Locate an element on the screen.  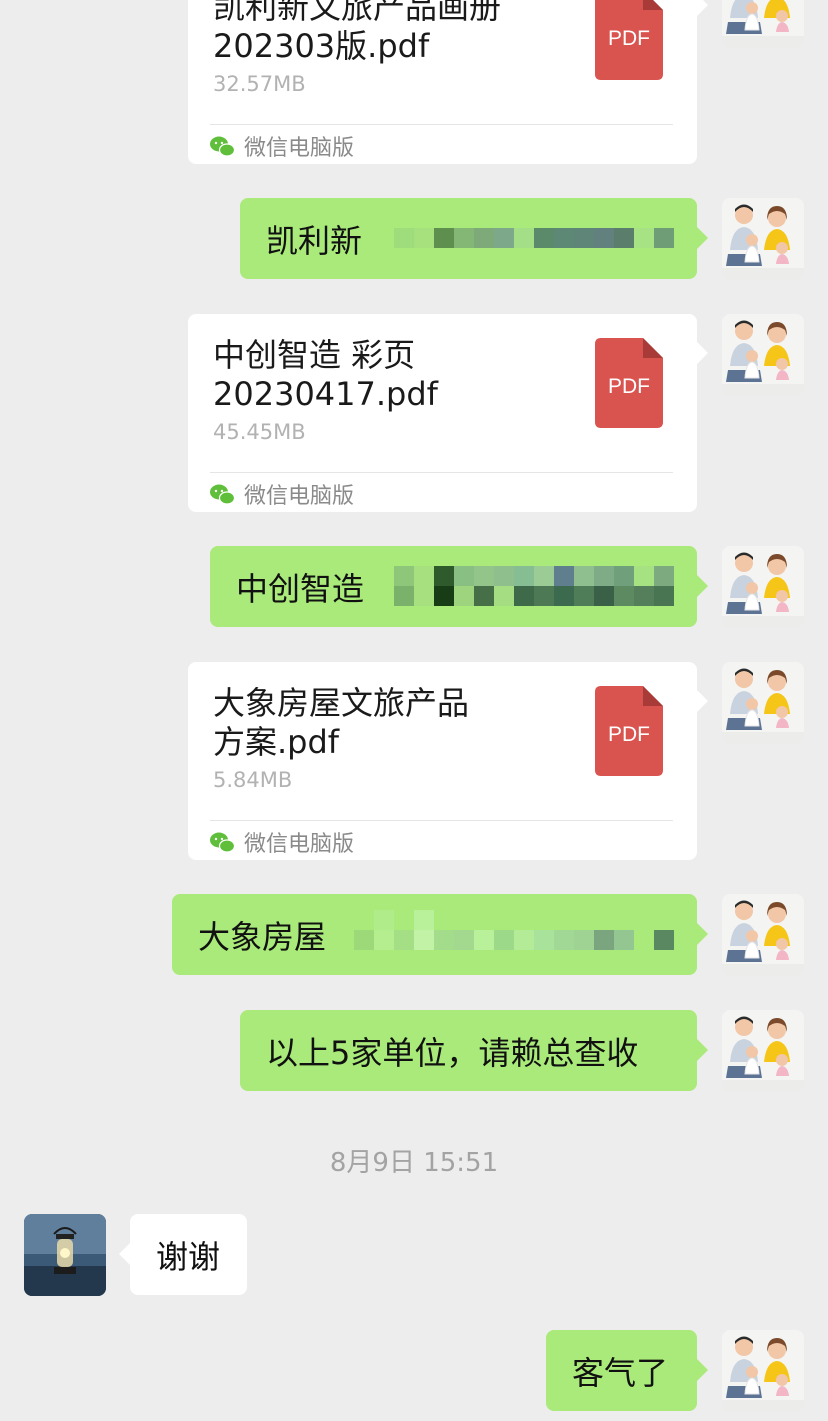
incoming-text-message: 谢谢 is located at coordinates (183, 1254).